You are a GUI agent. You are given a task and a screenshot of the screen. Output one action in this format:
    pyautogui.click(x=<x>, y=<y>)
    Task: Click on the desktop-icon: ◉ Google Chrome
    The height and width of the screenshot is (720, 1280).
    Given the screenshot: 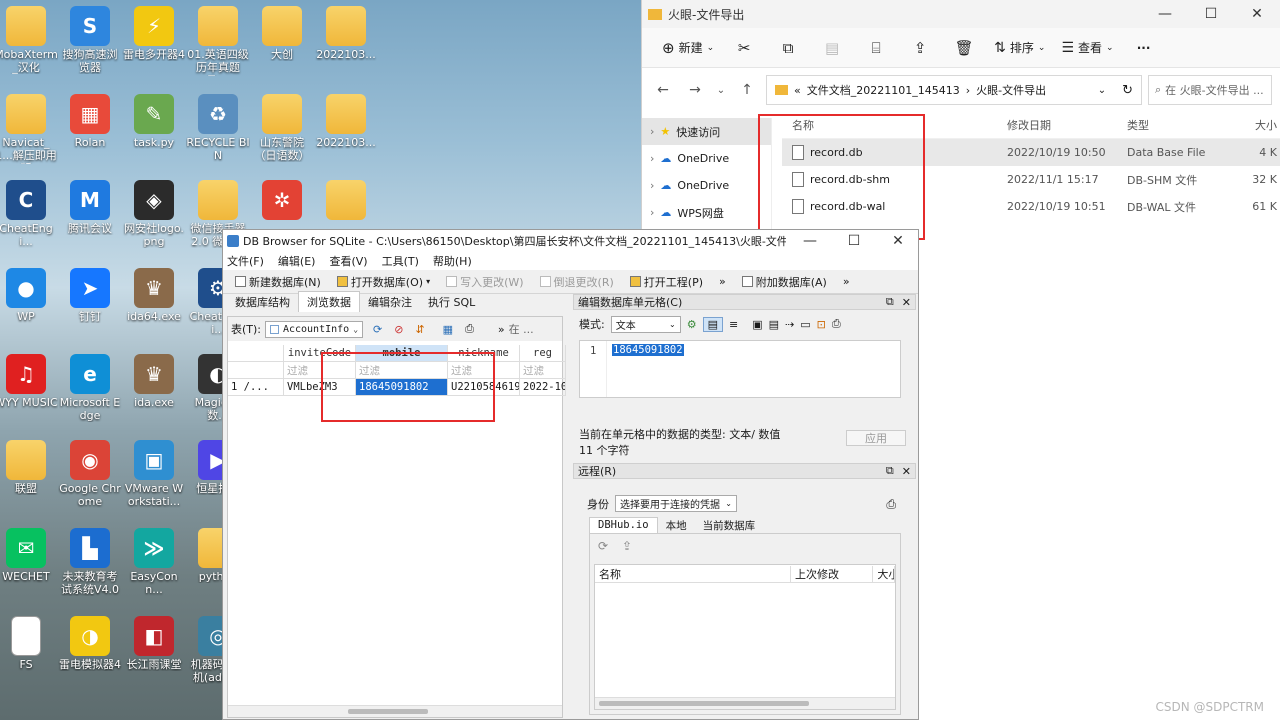 What is the action you would take?
    pyautogui.click(x=90, y=474)
    